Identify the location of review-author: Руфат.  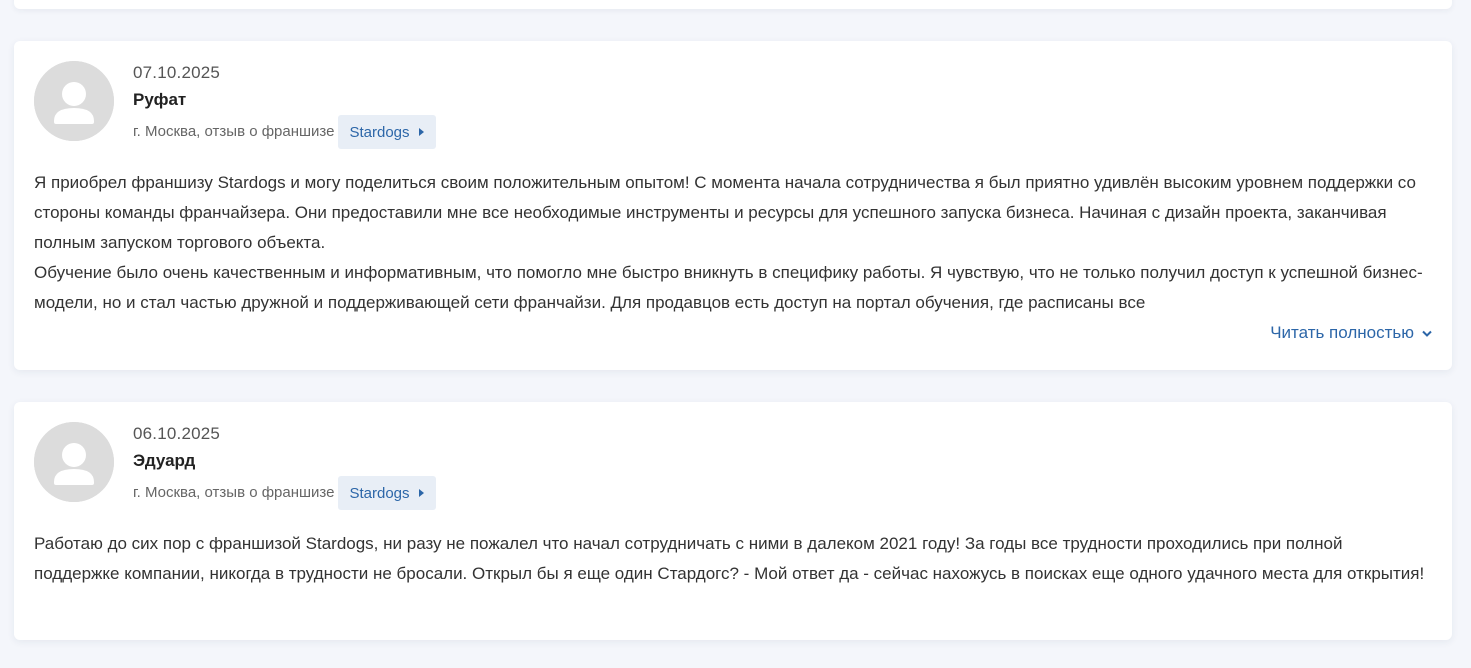
(160, 99).